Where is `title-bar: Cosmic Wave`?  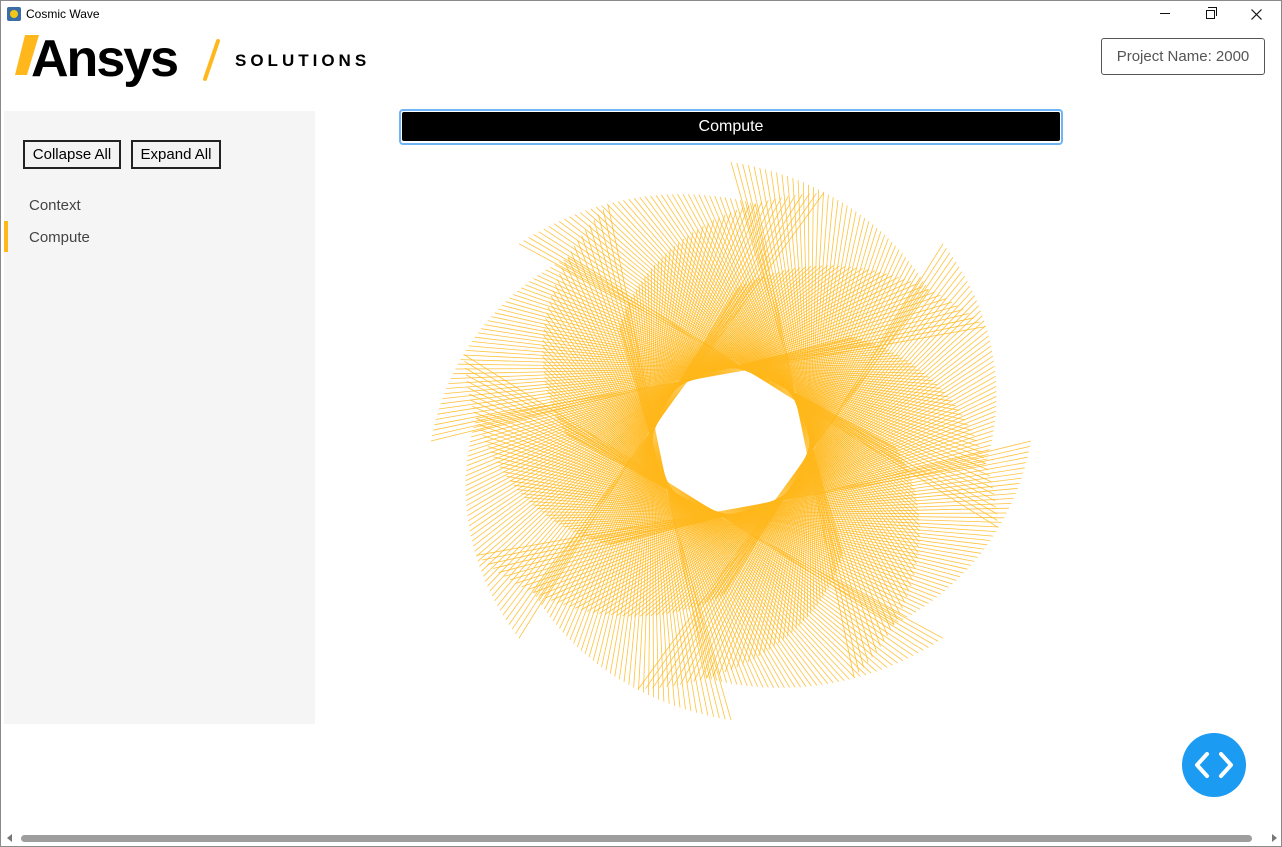
title-bar: Cosmic Wave is located at coordinates (641, 14).